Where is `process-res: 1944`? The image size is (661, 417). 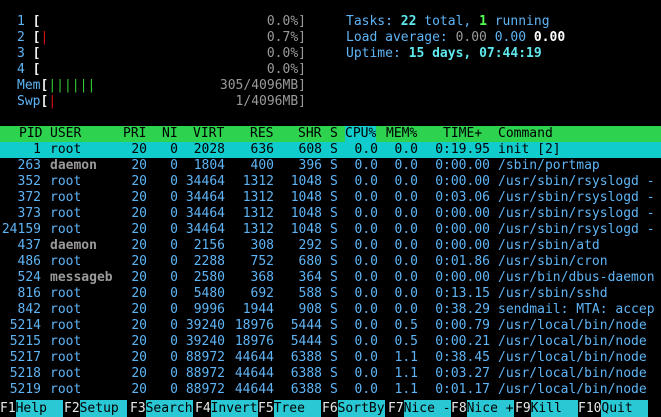 process-res: 1944 is located at coordinates (258, 309).